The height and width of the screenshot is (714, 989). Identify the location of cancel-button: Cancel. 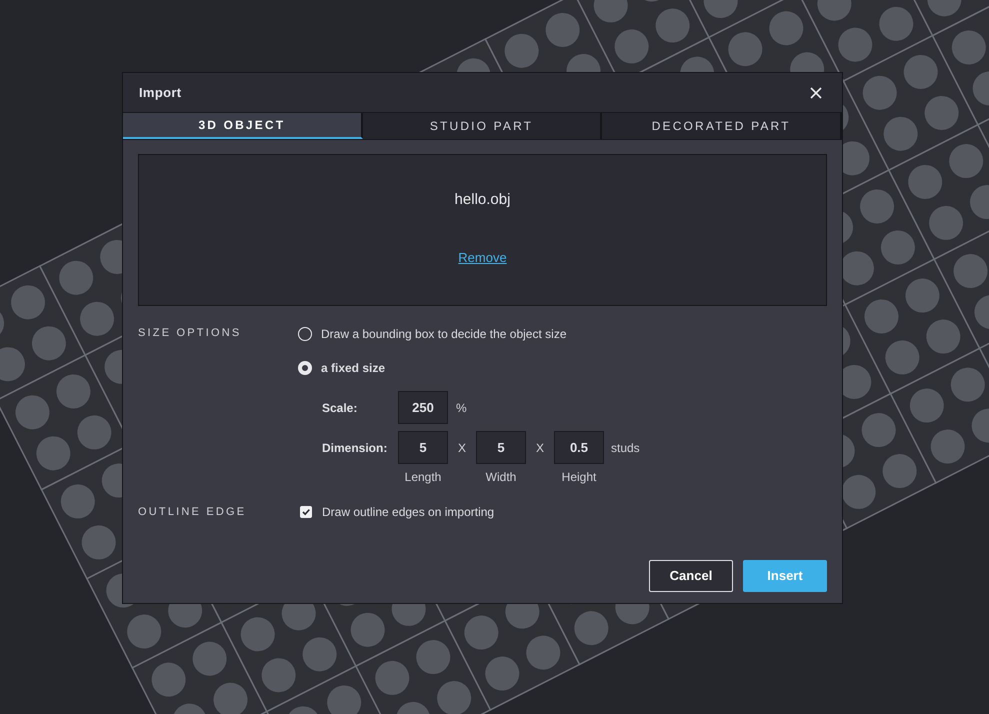
(691, 576).